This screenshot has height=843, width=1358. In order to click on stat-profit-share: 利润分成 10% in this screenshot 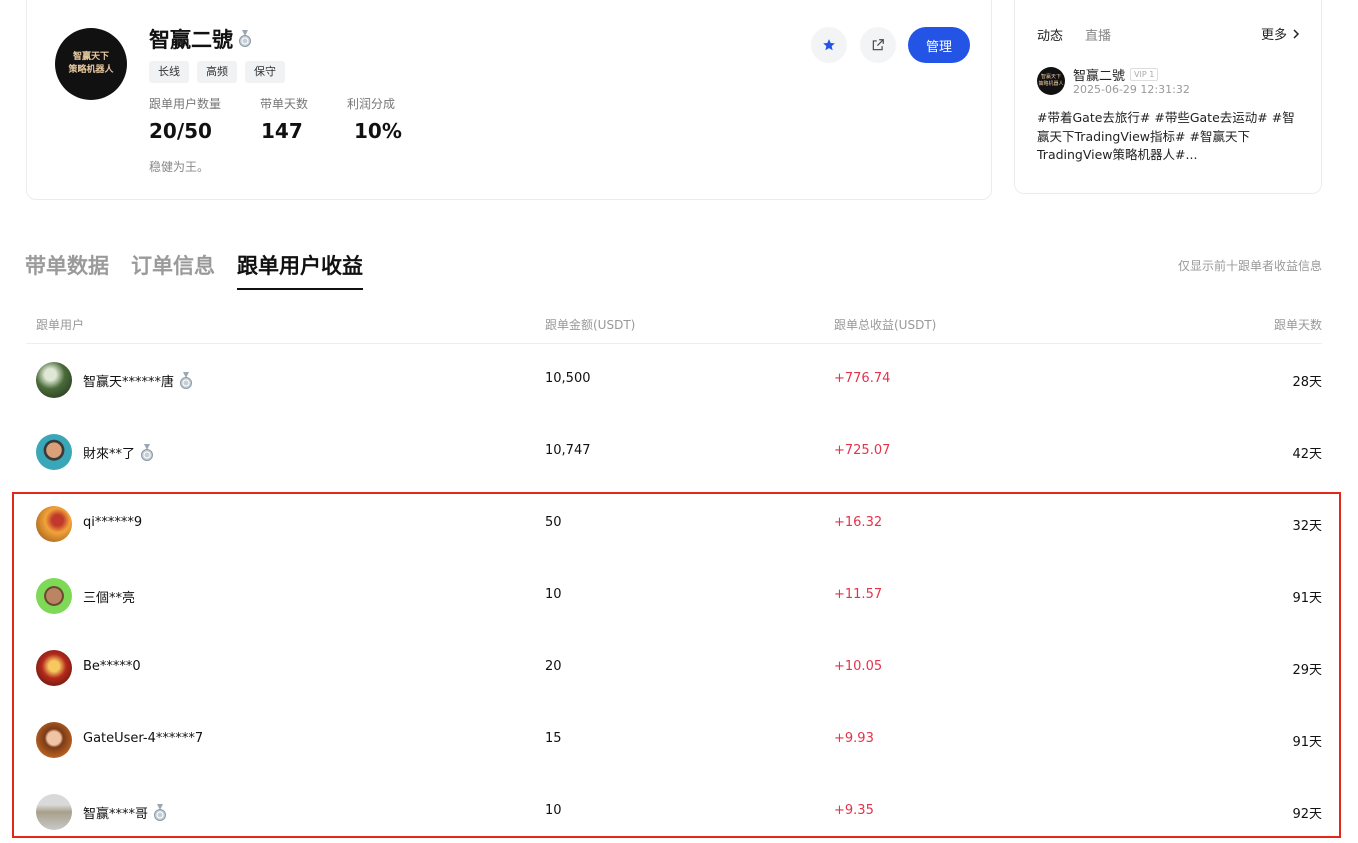, I will do `click(387, 119)`.